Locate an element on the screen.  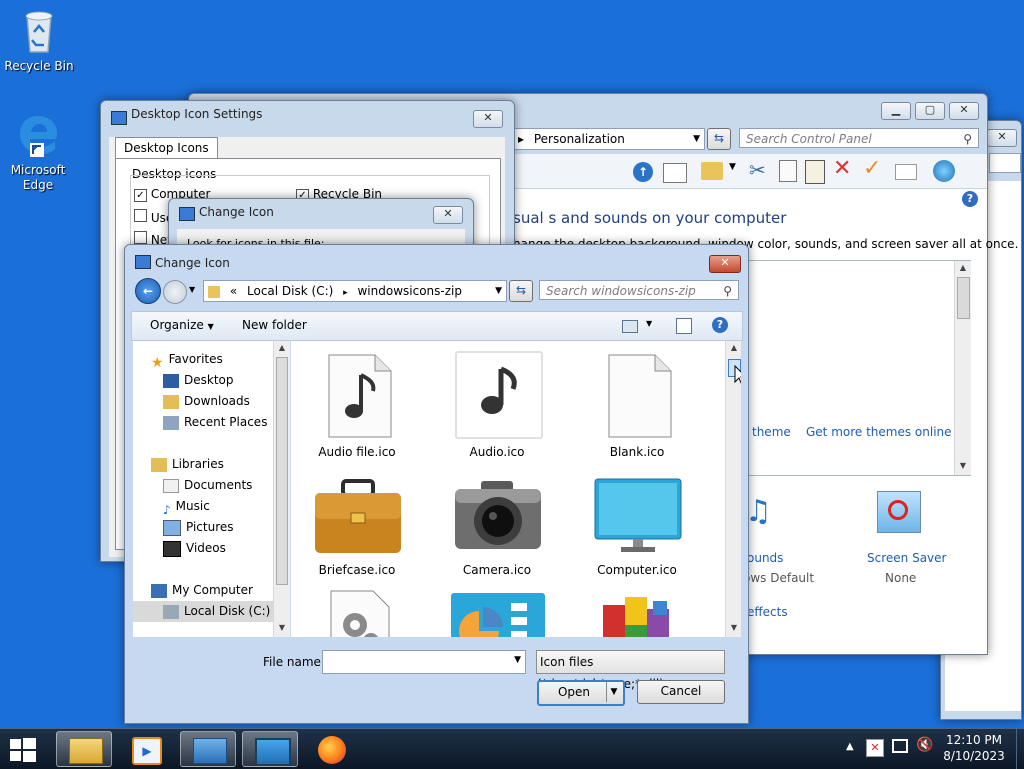
file-item: Camera.ico is located at coordinates (497, 530).